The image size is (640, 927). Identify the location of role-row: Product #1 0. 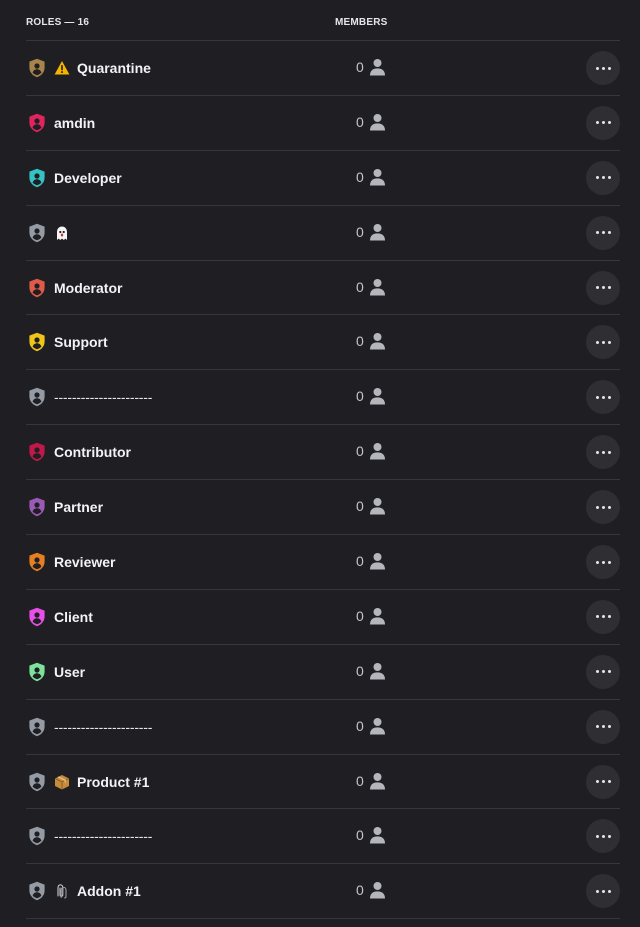
(320, 782).